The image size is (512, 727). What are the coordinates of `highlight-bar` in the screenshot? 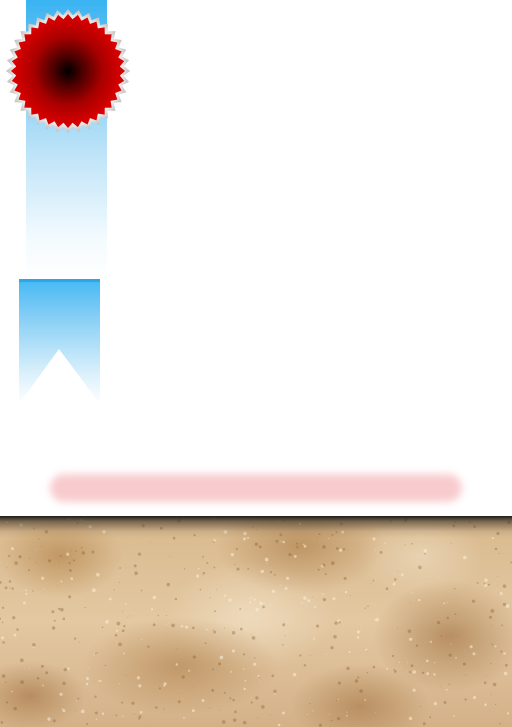 It's located at (256, 488).